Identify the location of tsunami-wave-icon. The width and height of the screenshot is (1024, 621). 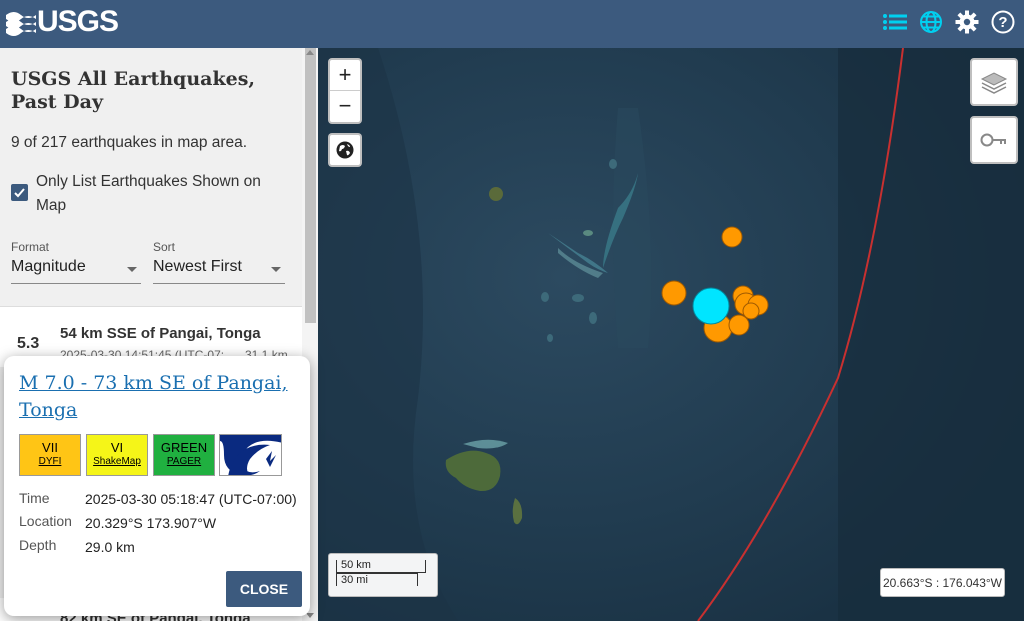
(250, 455).